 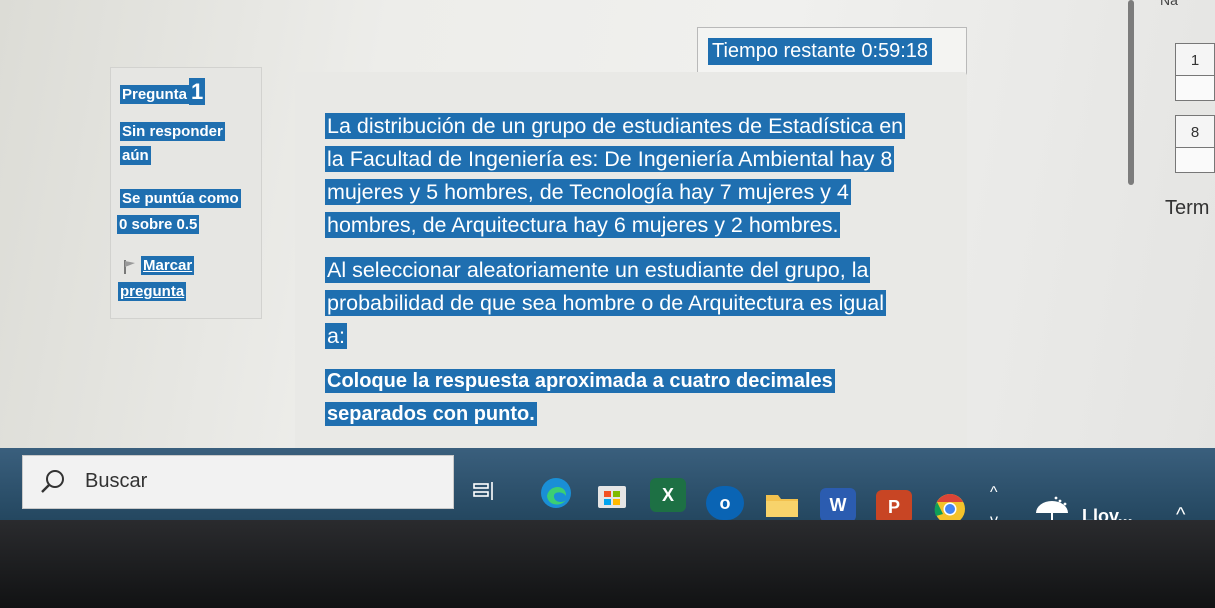 What do you see at coordinates (238, 482) in the screenshot?
I see `taskbar-search: Buscar` at bounding box center [238, 482].